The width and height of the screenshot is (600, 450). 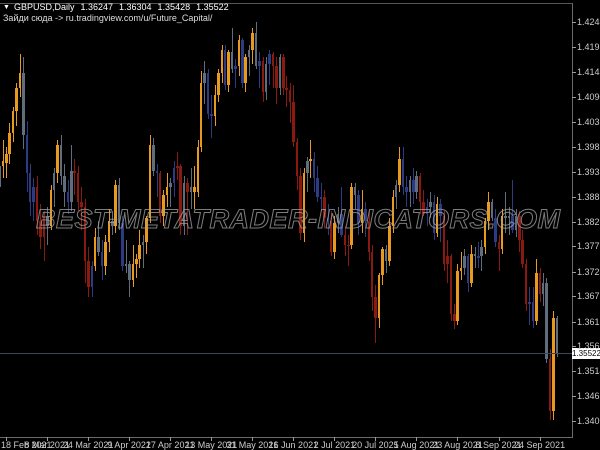 What do you see at coordinates (135, 7) in the screenshot?
I see `ohlc-high-value: 1.36304` at bounding box center [135, 7].